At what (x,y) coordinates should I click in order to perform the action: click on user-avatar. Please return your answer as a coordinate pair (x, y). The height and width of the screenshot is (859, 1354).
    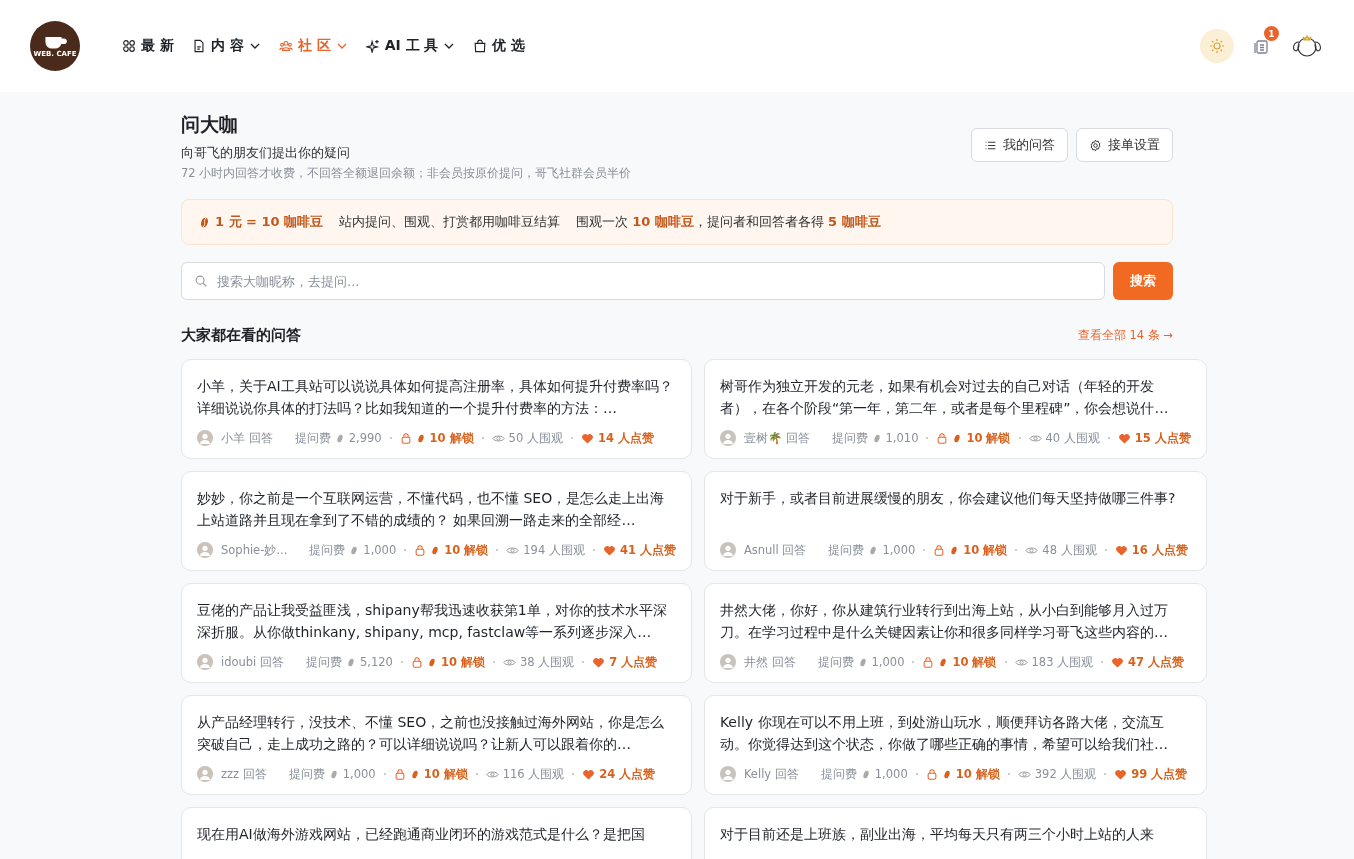
    Looking at the image, I should click on (1307, 46).